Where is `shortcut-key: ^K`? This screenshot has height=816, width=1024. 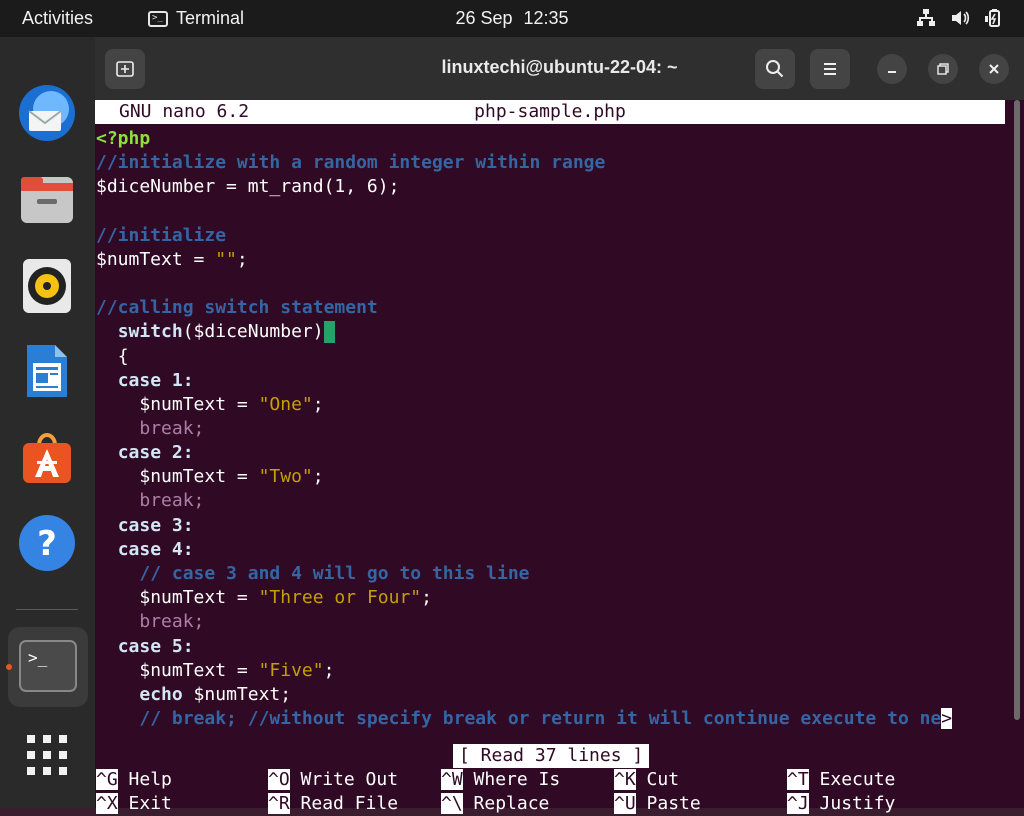 shortcut-key: ^K is located at coordinates (625, 779).